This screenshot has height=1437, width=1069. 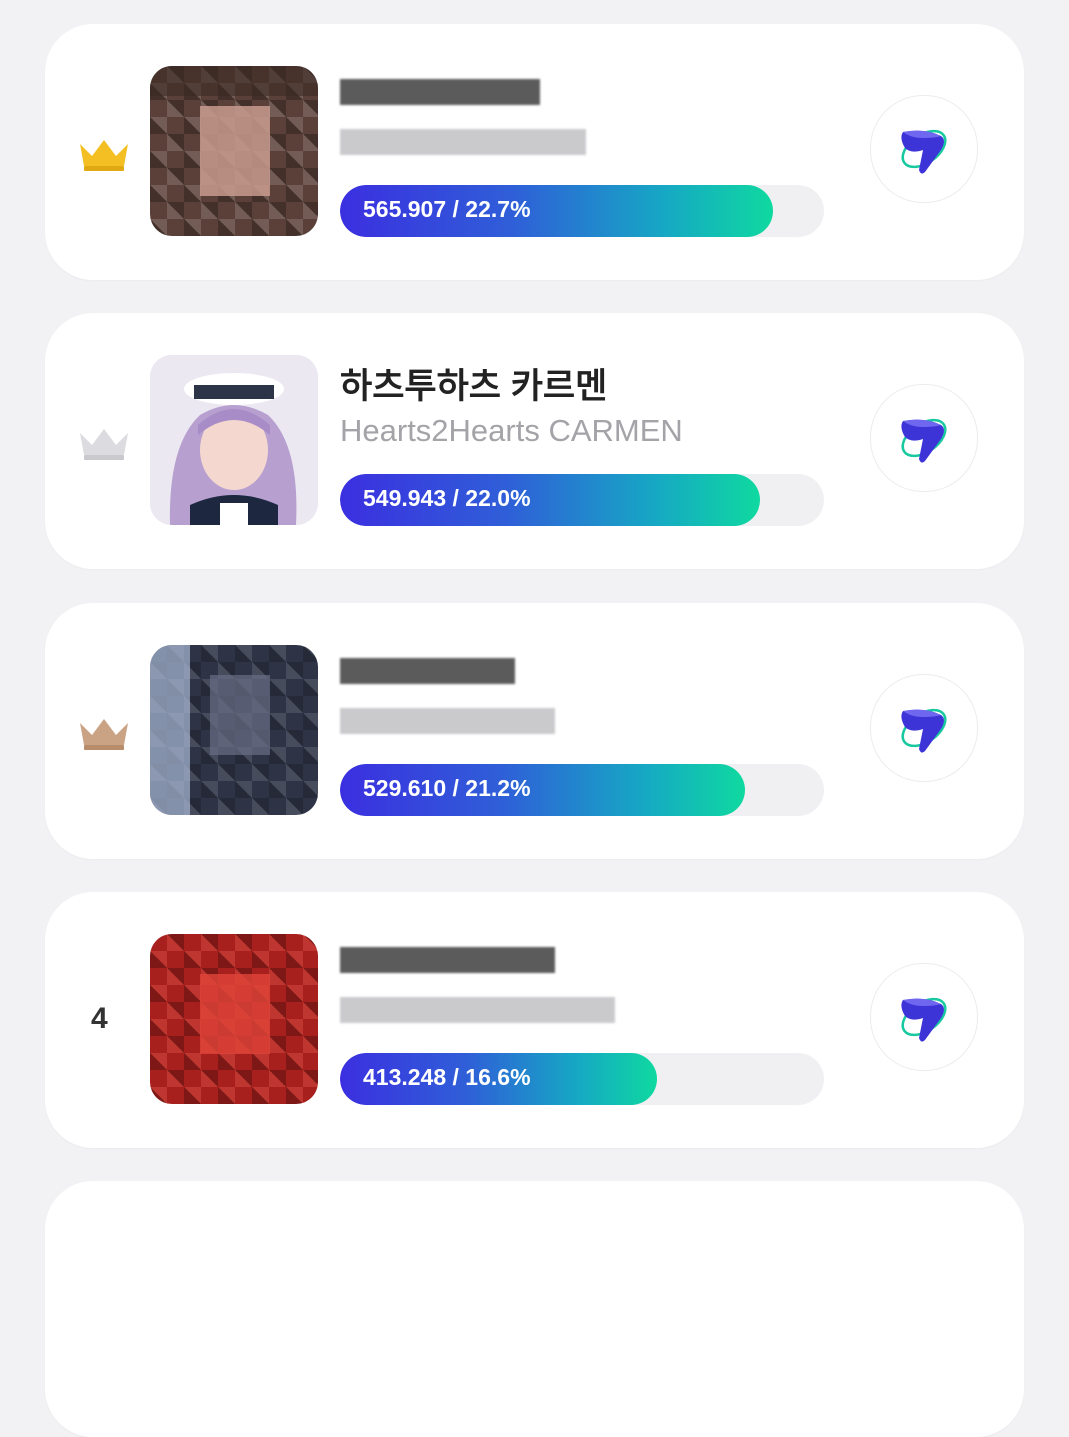 I want to click on vote-count-label: 529.610 / 21.2%, so click(x=447, y=788).